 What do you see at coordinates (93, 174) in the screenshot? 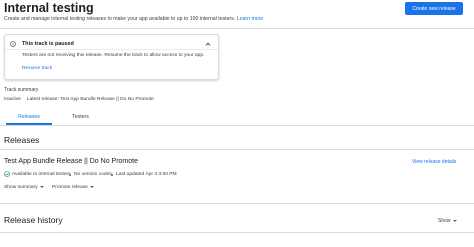
I see `version-codes: No version codes` at bounding box center [93, 174].